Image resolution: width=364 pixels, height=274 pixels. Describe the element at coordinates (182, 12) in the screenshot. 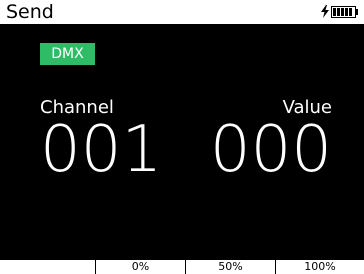

I see `title-bar: Send` at that location.